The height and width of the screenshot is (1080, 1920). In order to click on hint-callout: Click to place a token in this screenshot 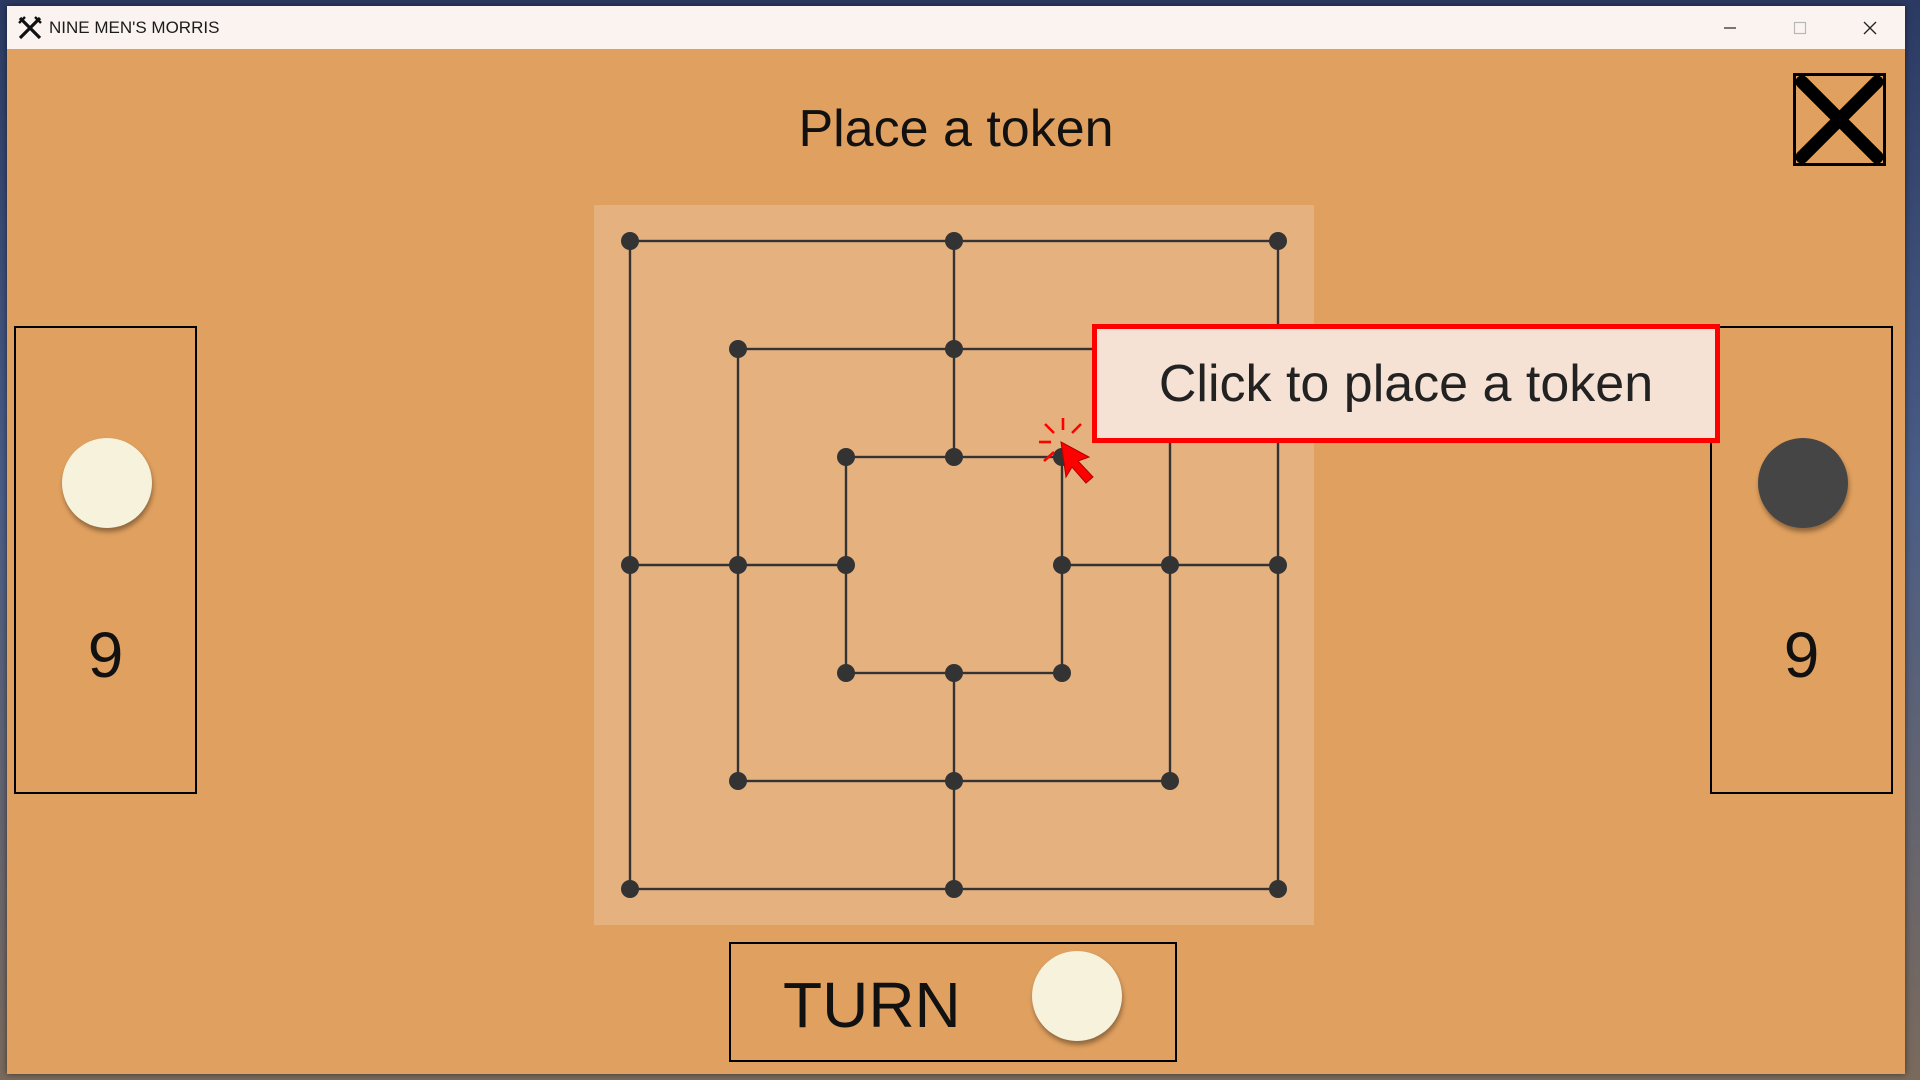, I will do `click(1406, 383)`.